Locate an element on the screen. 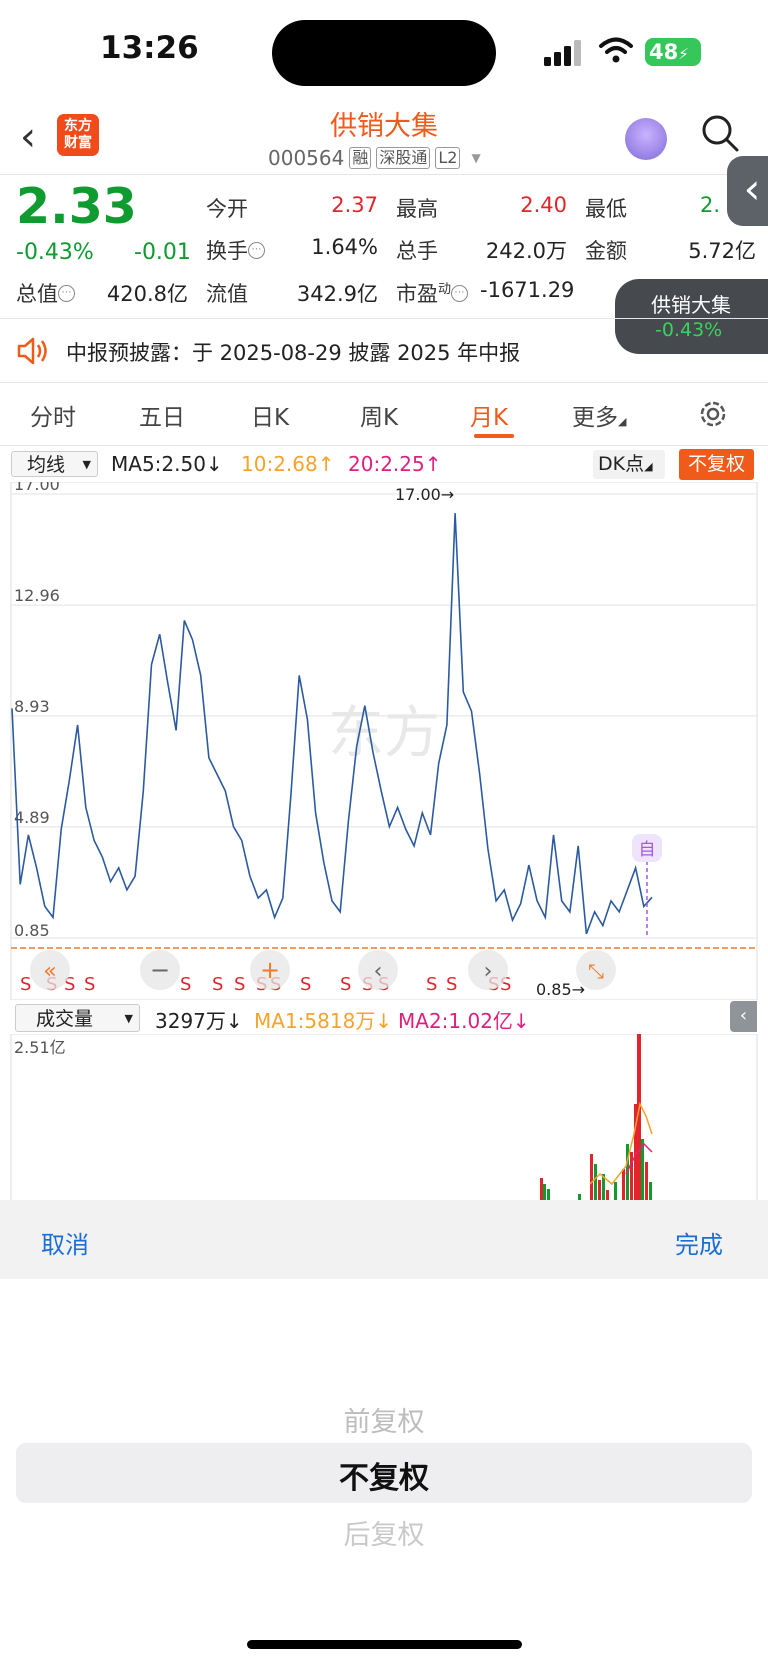 This screenshot has height=1665, width=768. side-panel-tab: ‹ is located at coordinates (747, 191).